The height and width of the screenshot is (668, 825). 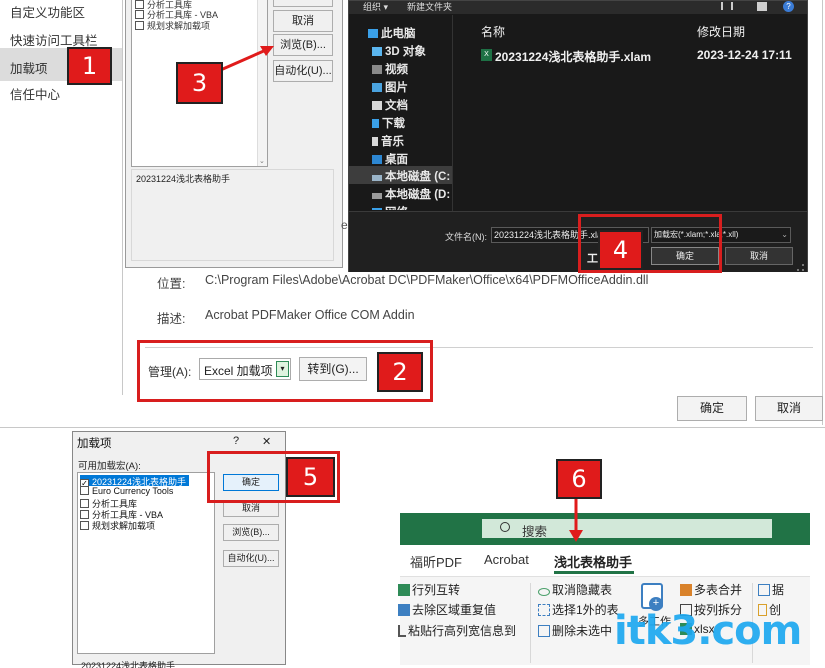 What do you see at coordinates (392, 33) in the screenshot?
I see `tree-item-this-pc: 此电脑` at bounding box center [392, 33].